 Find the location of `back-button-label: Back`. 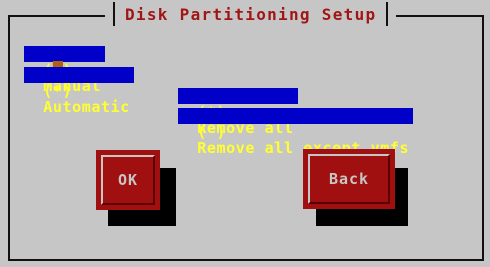

back-button-label: Back is located at coordinates (349, 179).